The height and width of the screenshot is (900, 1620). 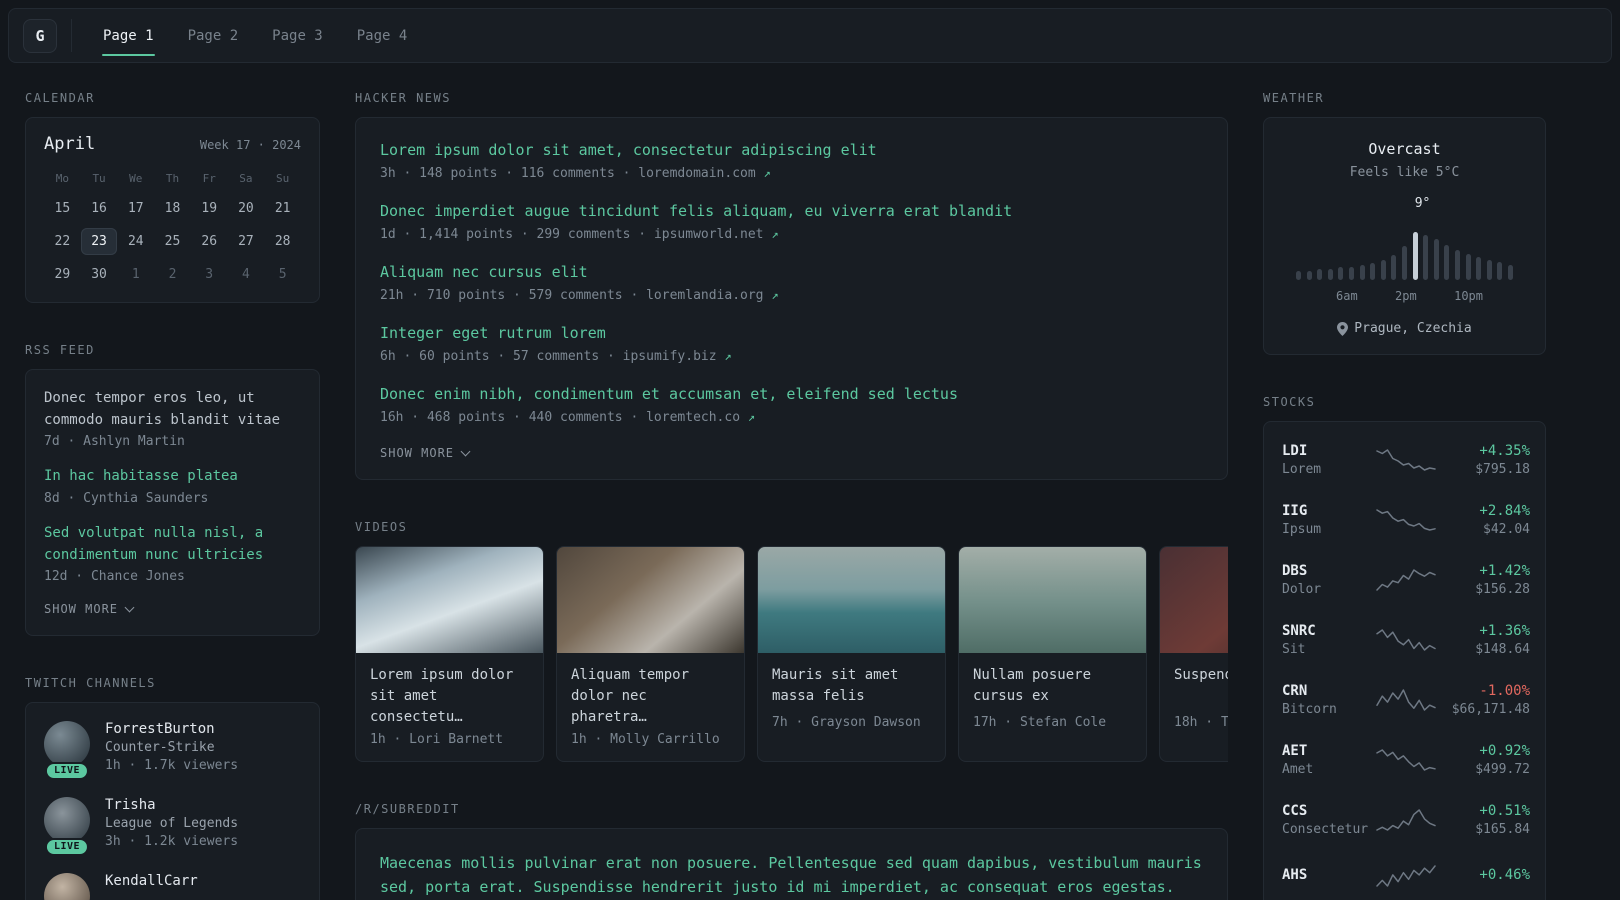 What do you see at coordinates (1406, 875) in the screenshot?
I see `stock-row: AHS +0.46%` at bounding box center [1406, 875].